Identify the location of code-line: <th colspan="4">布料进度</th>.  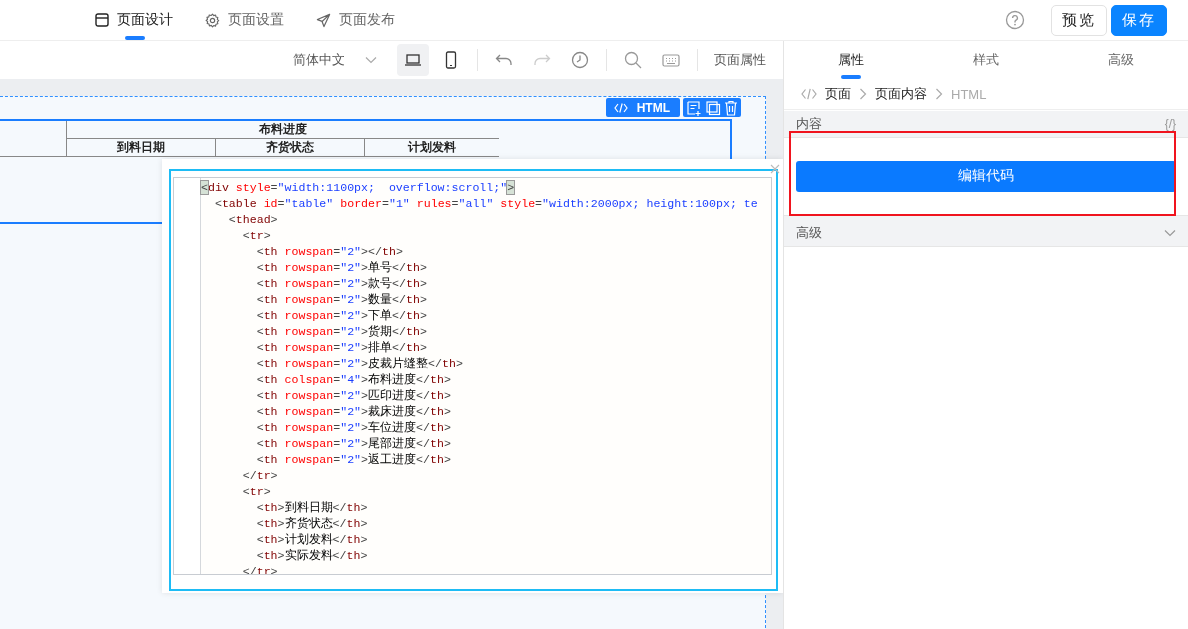
(353, 380).